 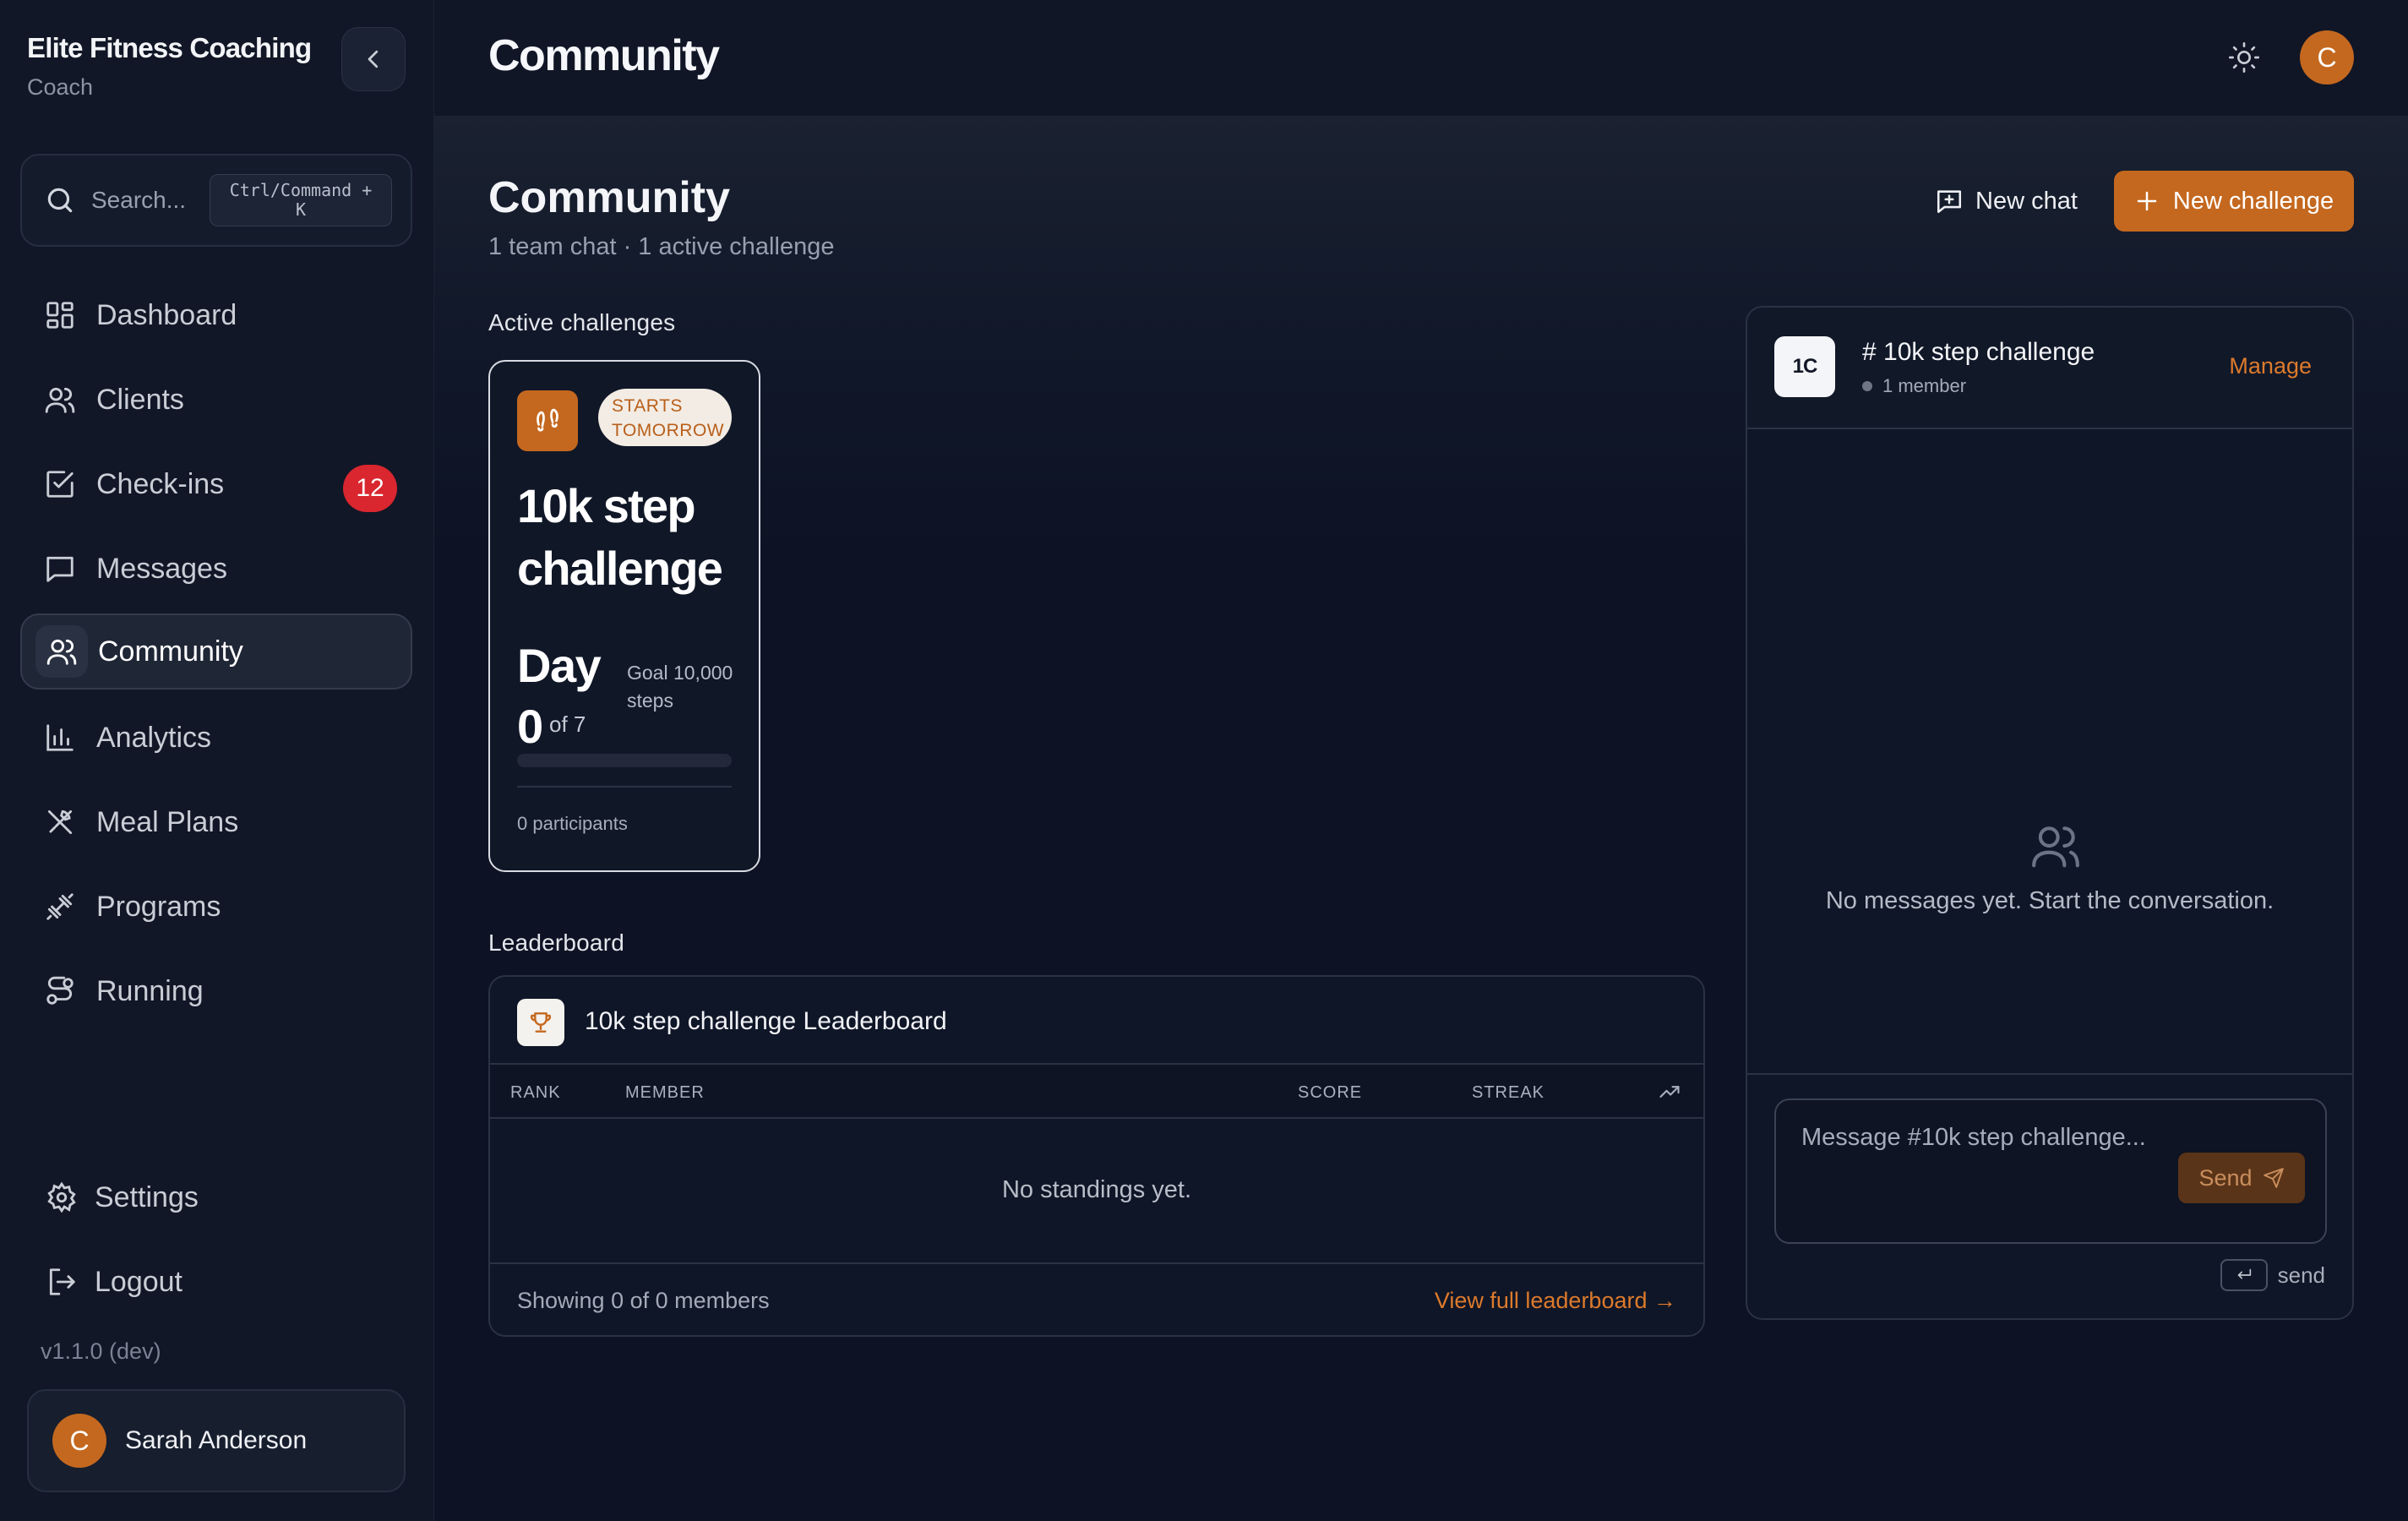 What do you see at coordinates (643, 1300) in the screenshot?
I see `leaderboard-count: Showing 0 of 0 members` at bounding box center [643, 1300].